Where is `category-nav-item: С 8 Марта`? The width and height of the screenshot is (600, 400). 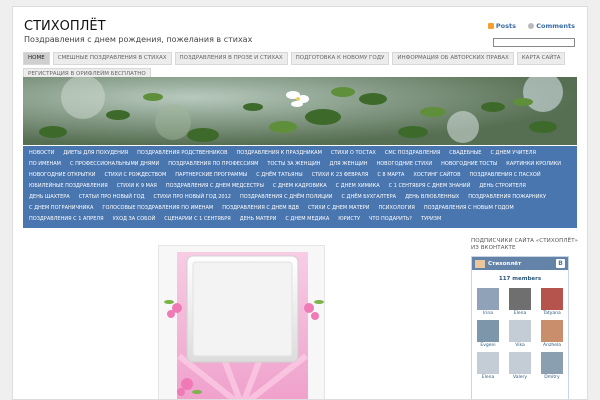 category-nav-item: С 8 Марта is located at coordinates (390, 175).